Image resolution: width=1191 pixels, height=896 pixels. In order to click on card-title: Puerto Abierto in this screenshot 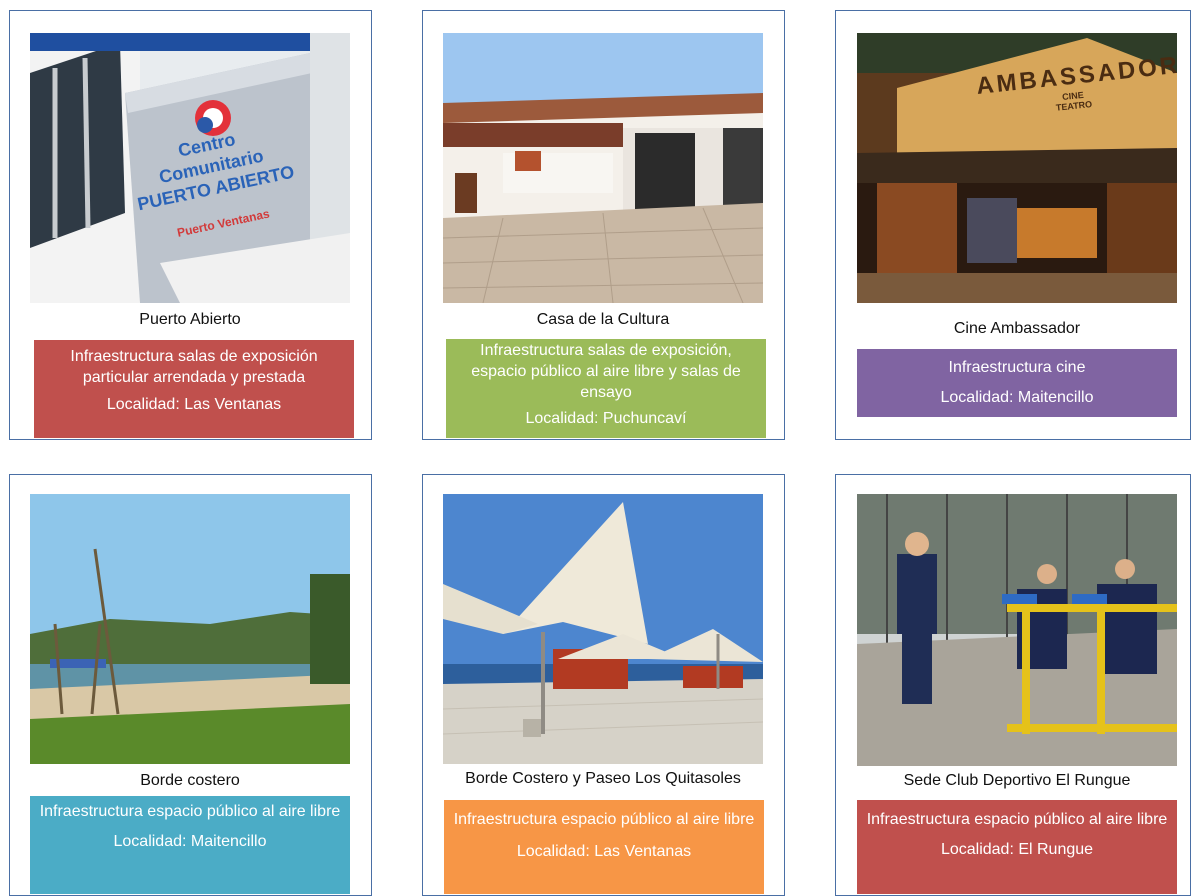, I will do `click(190, 319)`.